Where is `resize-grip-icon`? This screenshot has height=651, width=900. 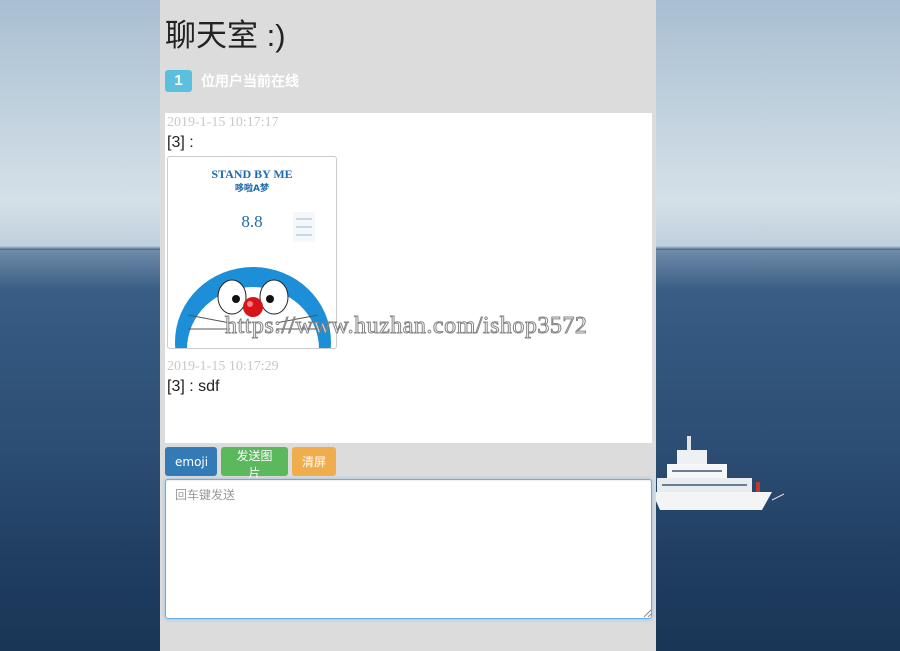 resize-grip-icon is located at coordinates (647, 613).